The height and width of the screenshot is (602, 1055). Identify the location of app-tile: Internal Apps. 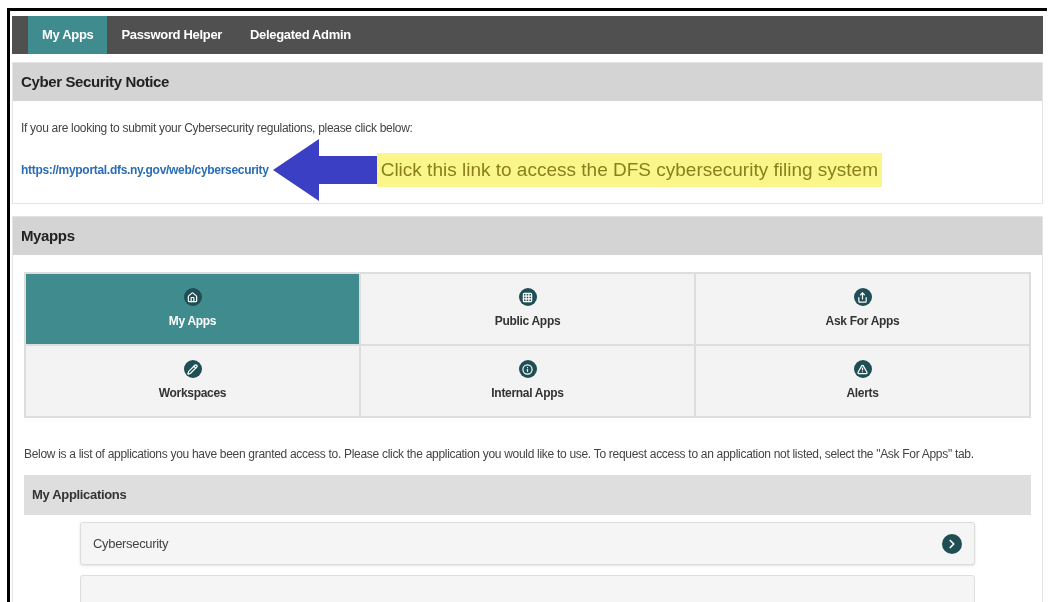
(527, 381).